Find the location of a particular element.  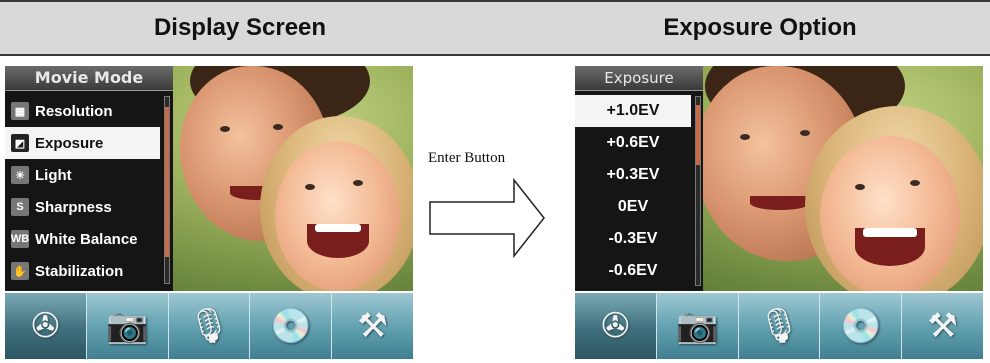

menu-scrollbar-thumb is located at coordinates (167, 182).